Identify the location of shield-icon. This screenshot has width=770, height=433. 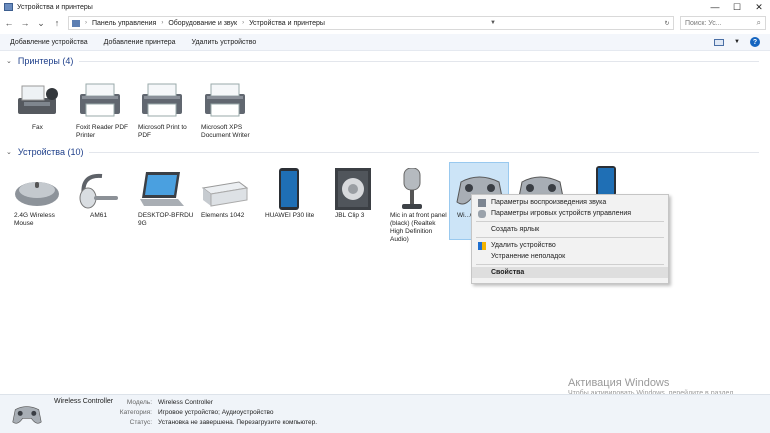
(482, 246).